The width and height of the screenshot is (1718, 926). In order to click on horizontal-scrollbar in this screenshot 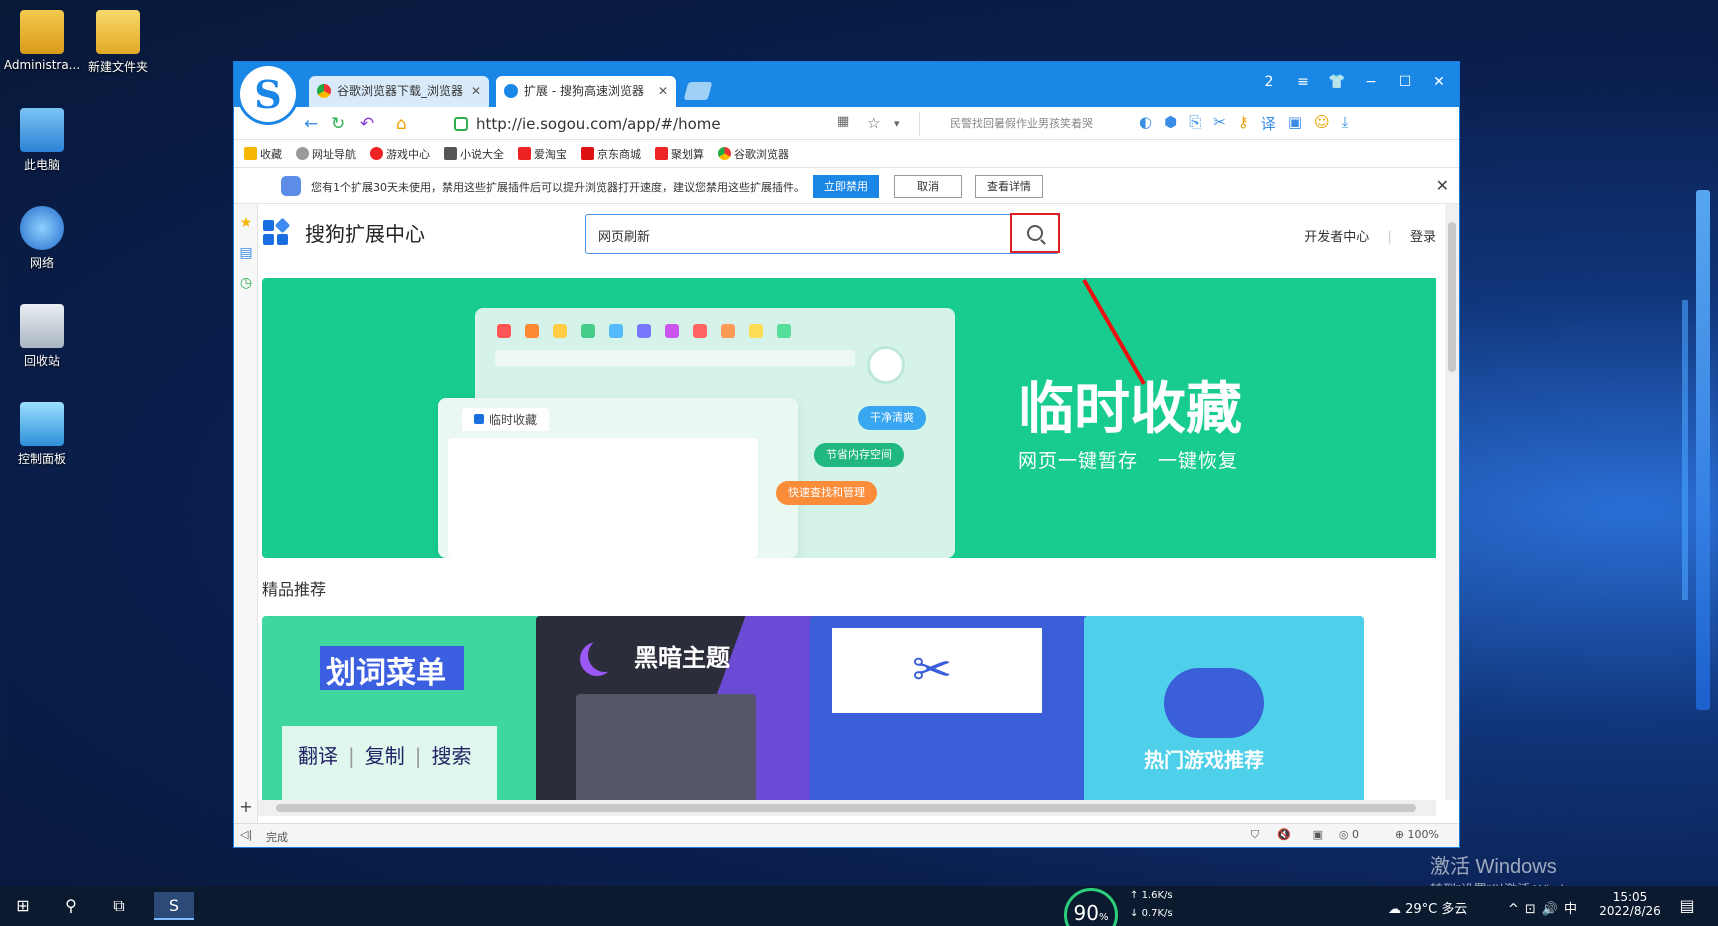, I will do `click(847, 808)`.